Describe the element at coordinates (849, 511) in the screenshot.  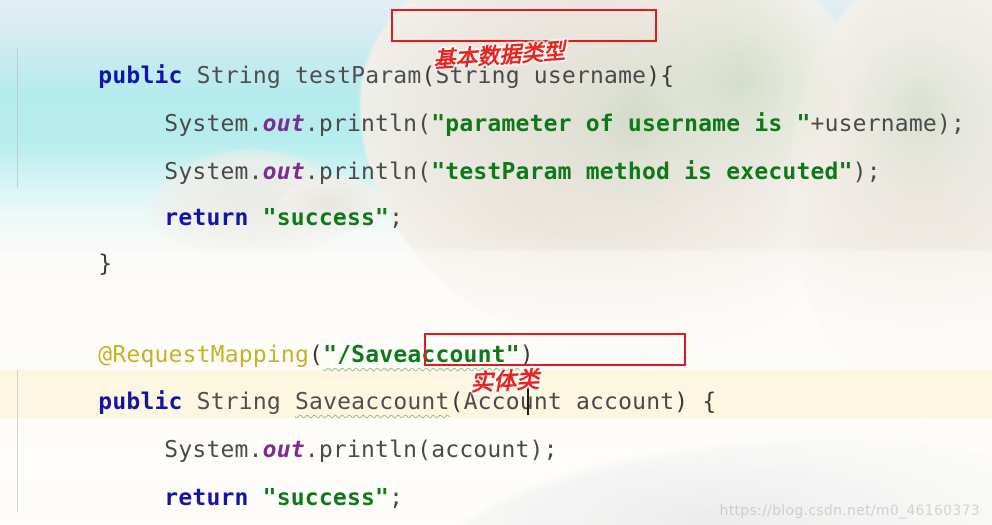
I see `csdn-watermark: https://blog.csdn.net/m0_46160373` at that location.